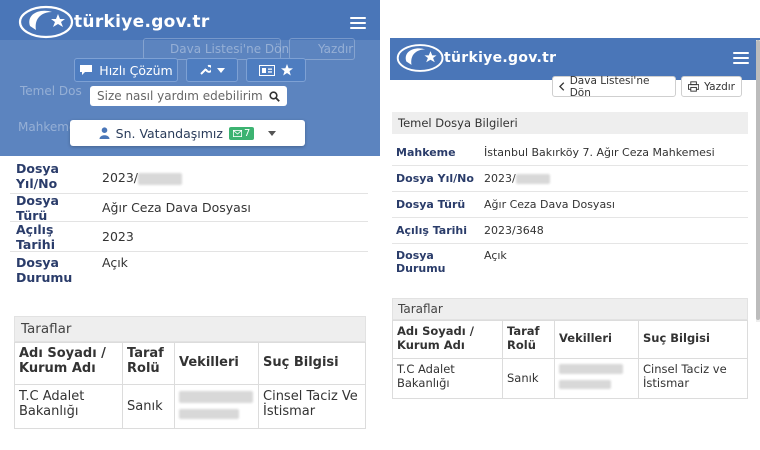 The height and width of the screenshot is (450, 760). I want to click on user-icon, so click(104, 133).